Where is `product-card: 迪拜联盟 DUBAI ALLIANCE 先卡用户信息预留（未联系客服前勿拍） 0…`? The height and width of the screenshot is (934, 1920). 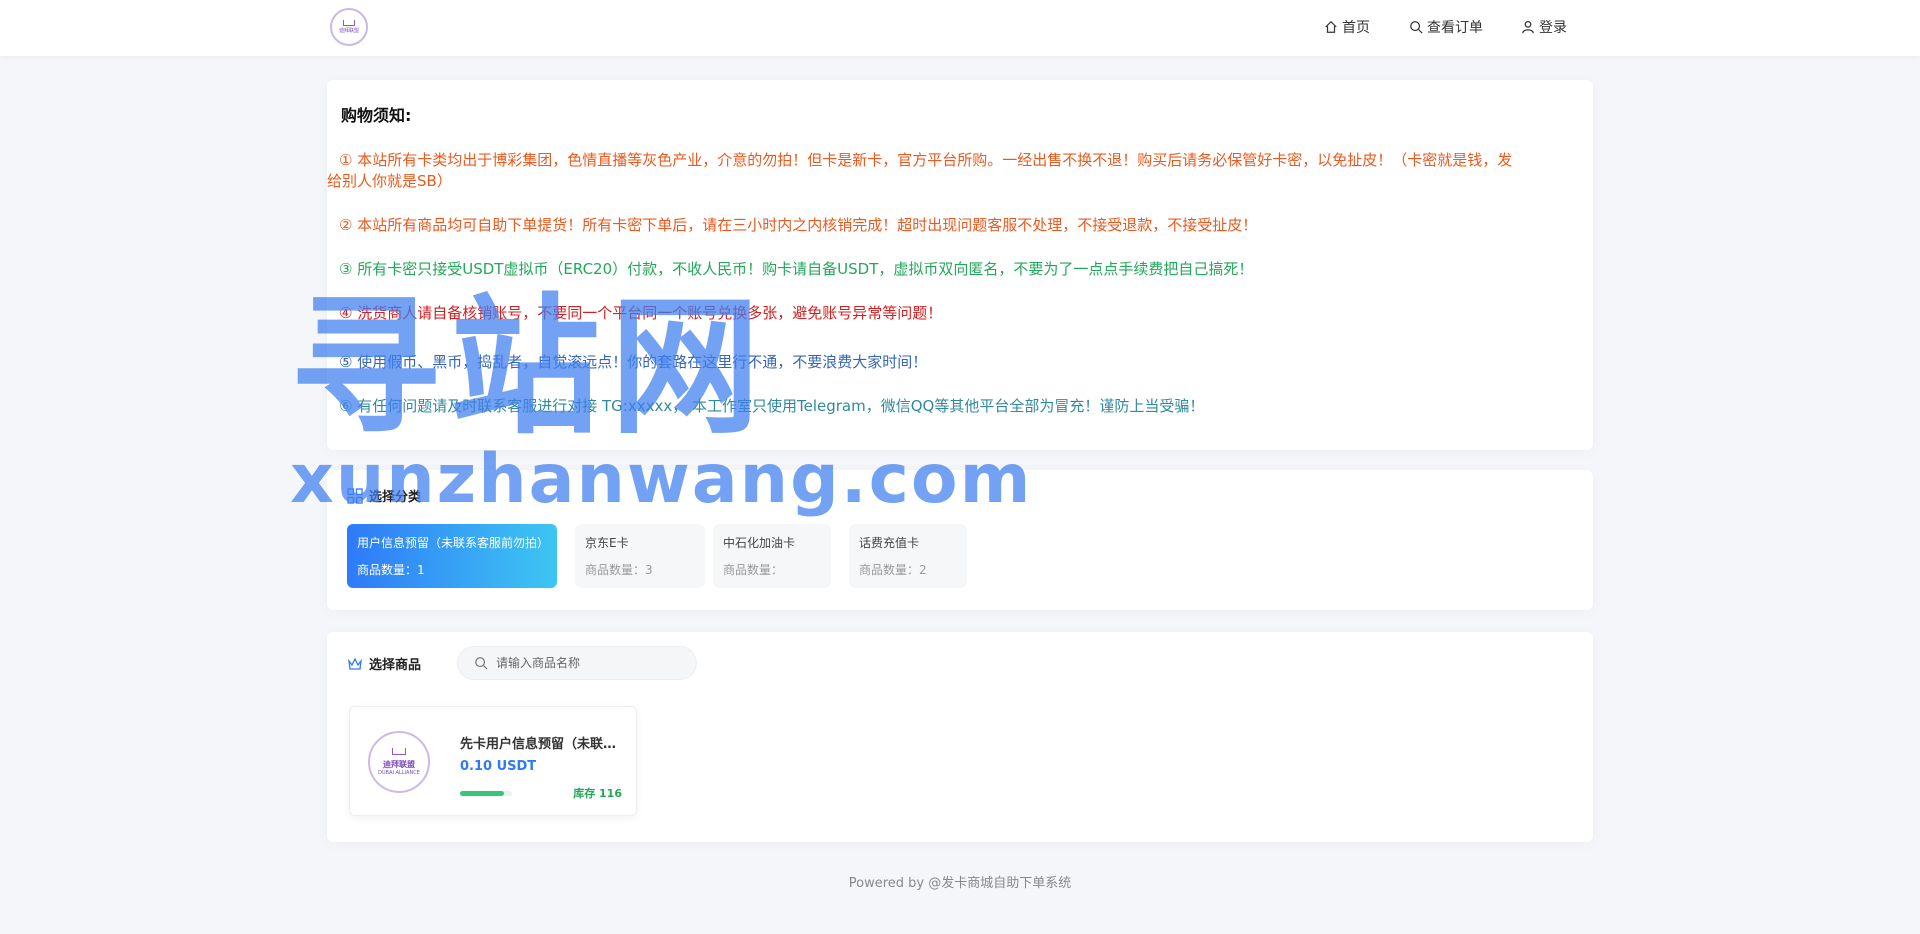 product-card: 迪拜联盟 DUBAI ALLIANCE 先卡用户信息预留（未联系客服前勿拍） 0… is located at coordinates (493, 761).